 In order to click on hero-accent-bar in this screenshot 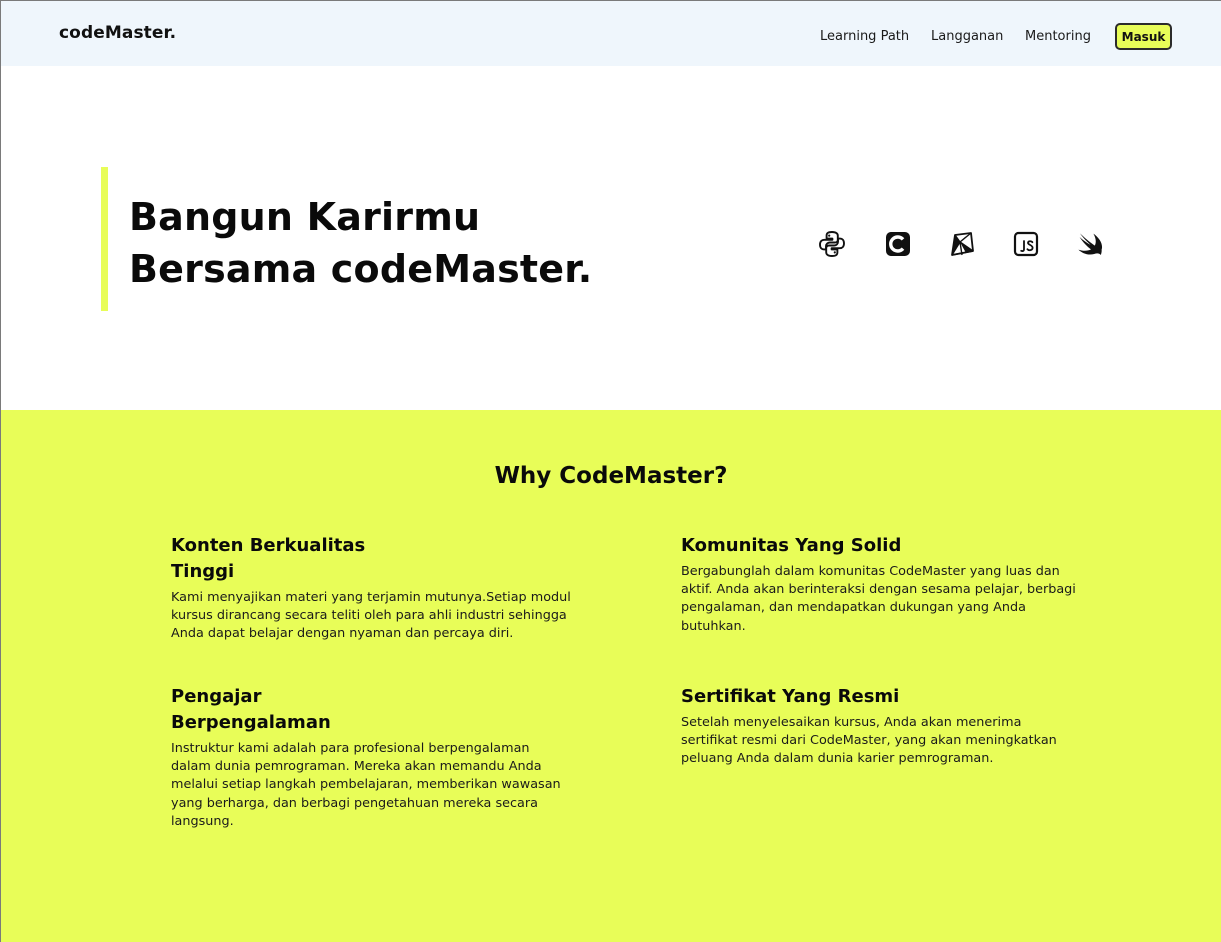, I will do `click(104, 239)`.